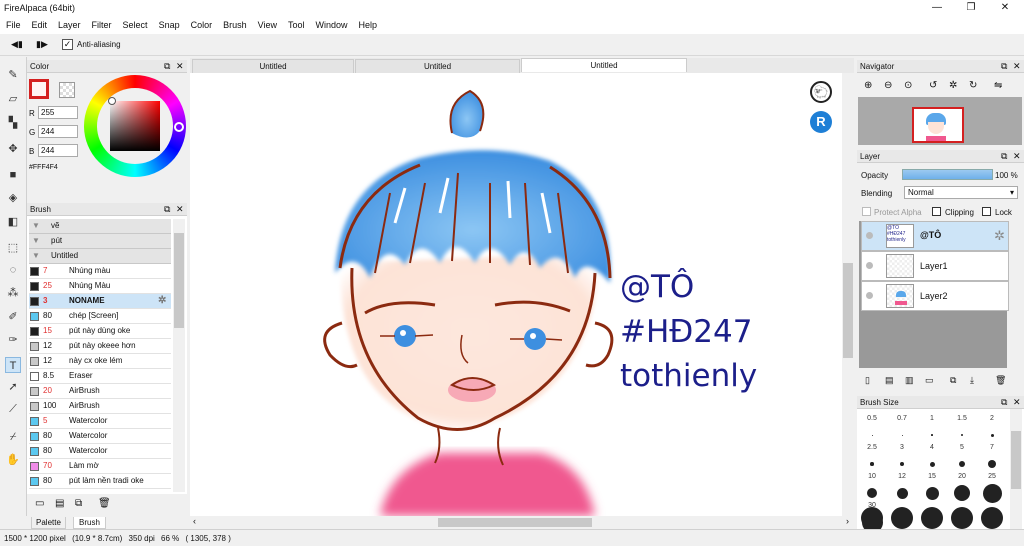 The height and width of the screenshot is (546, 1024). Describe the element at coordinates (100, 226) in the screenshot. I see `brush-group: ▼ vẽ` at that location.